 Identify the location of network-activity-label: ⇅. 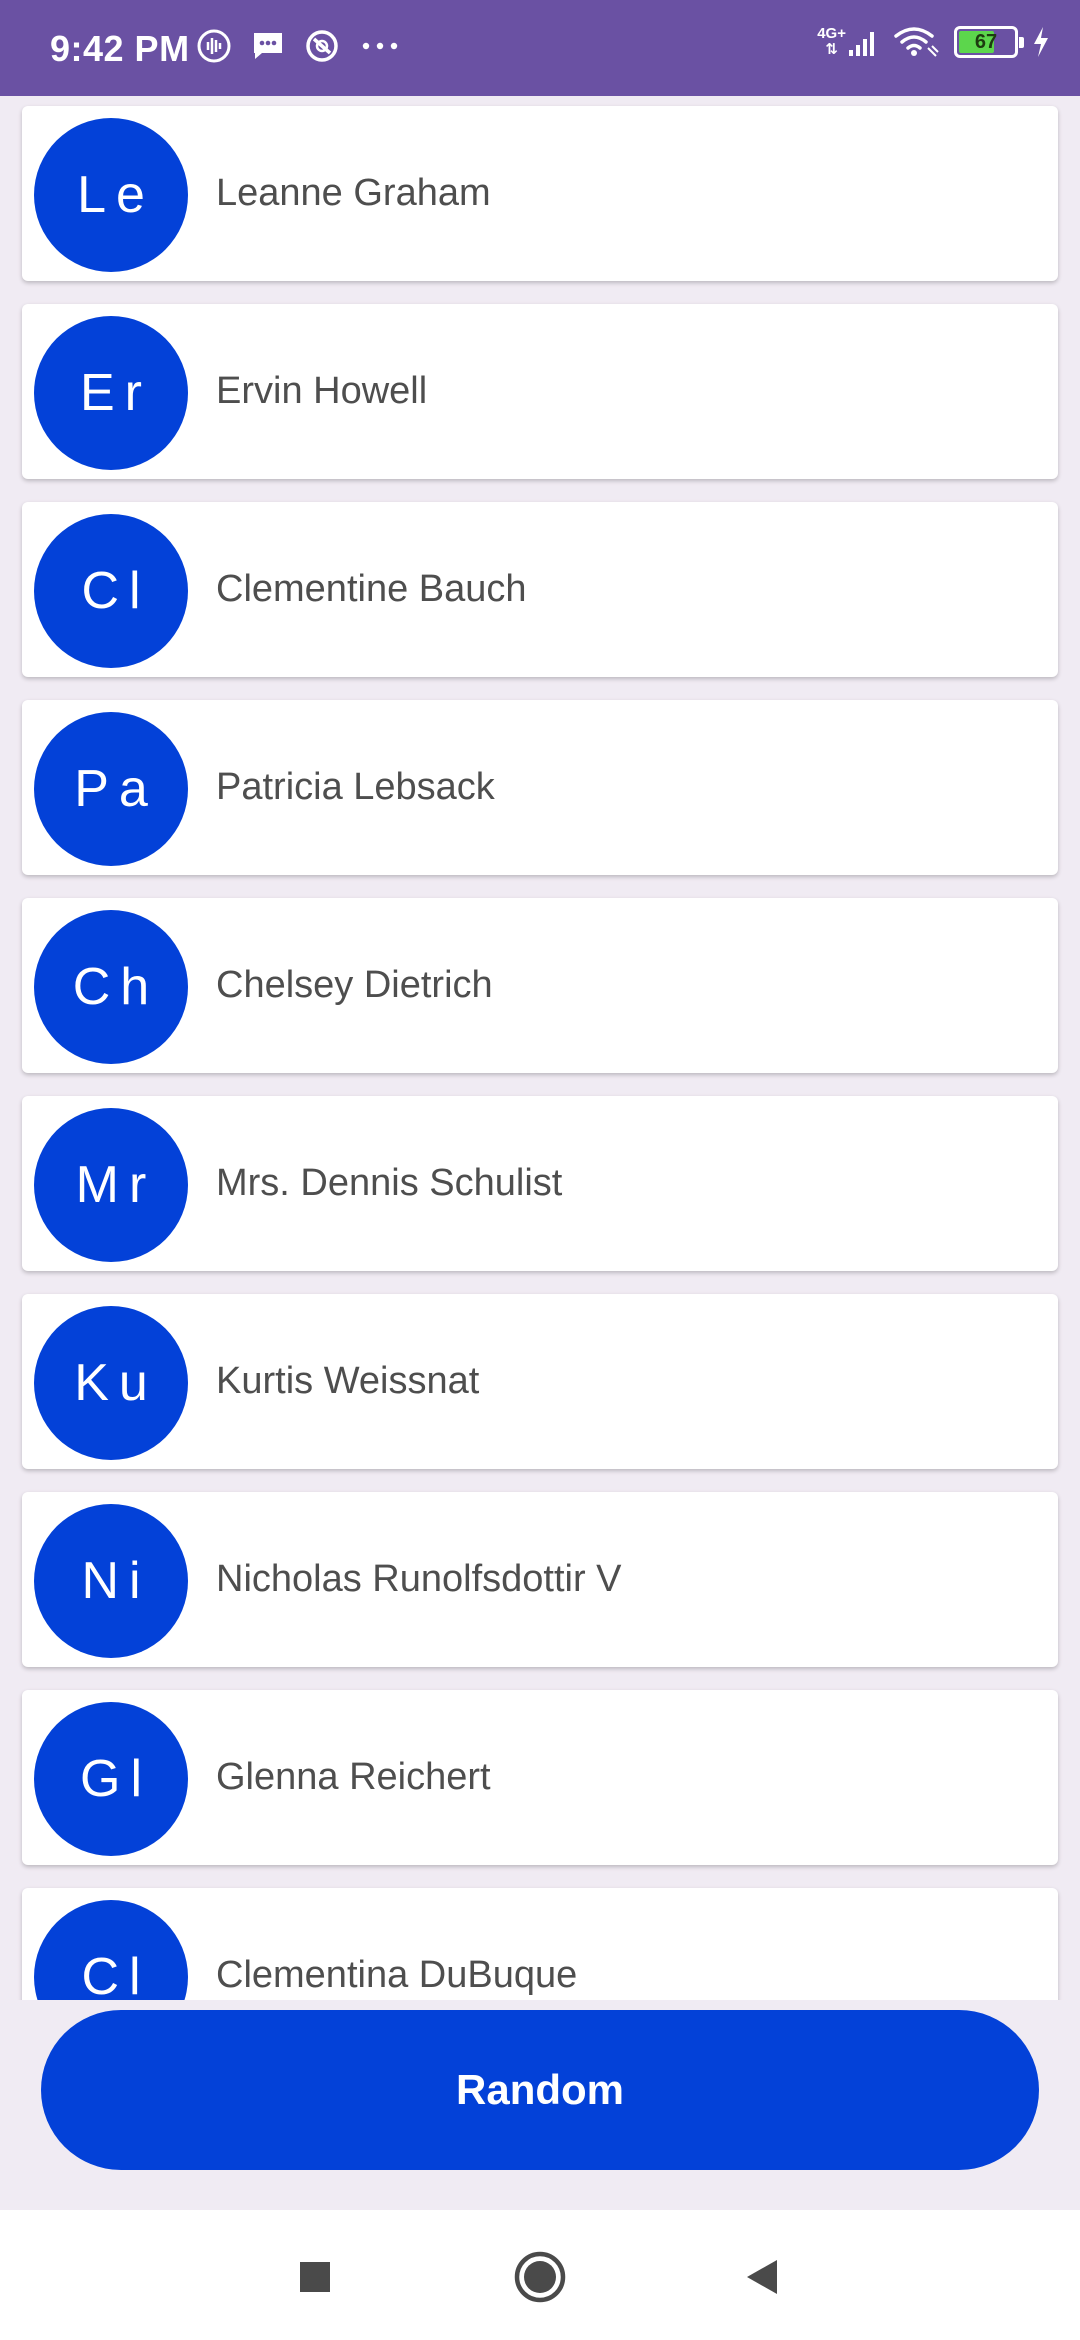
(831, 49).